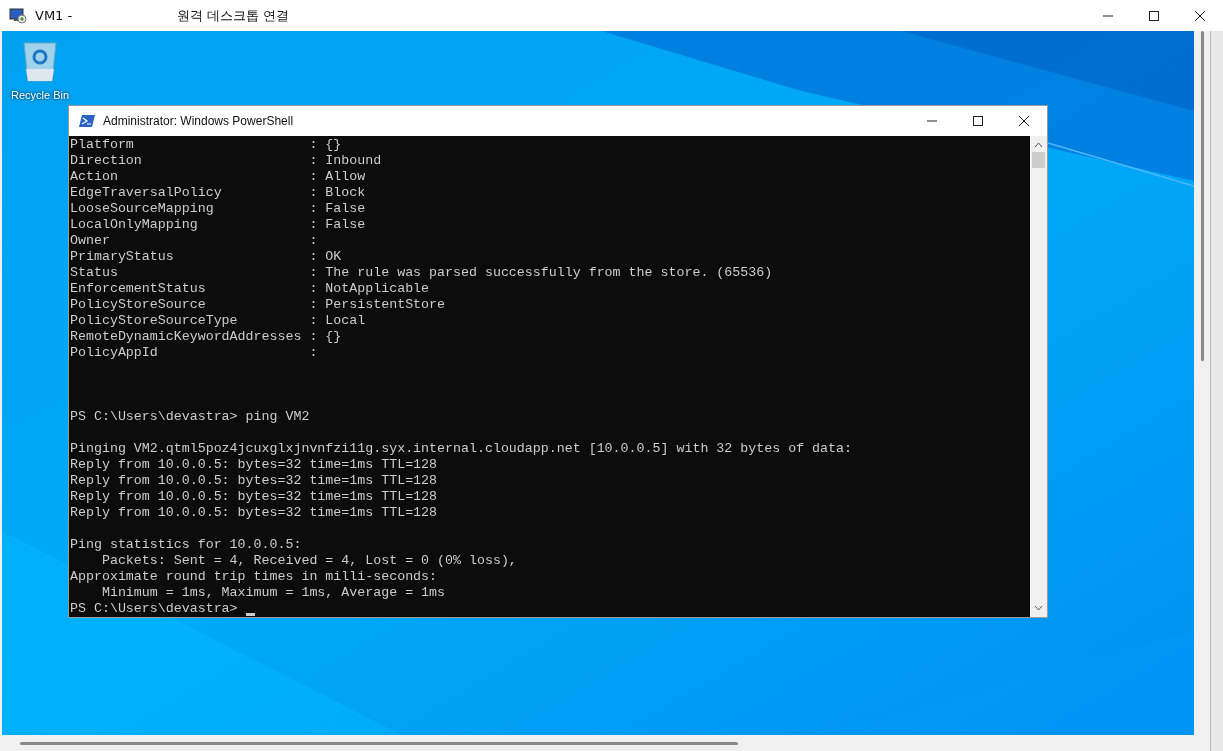  I want to click on window-subtitle: 원격 데스크톱 연결, so click(233, 15).